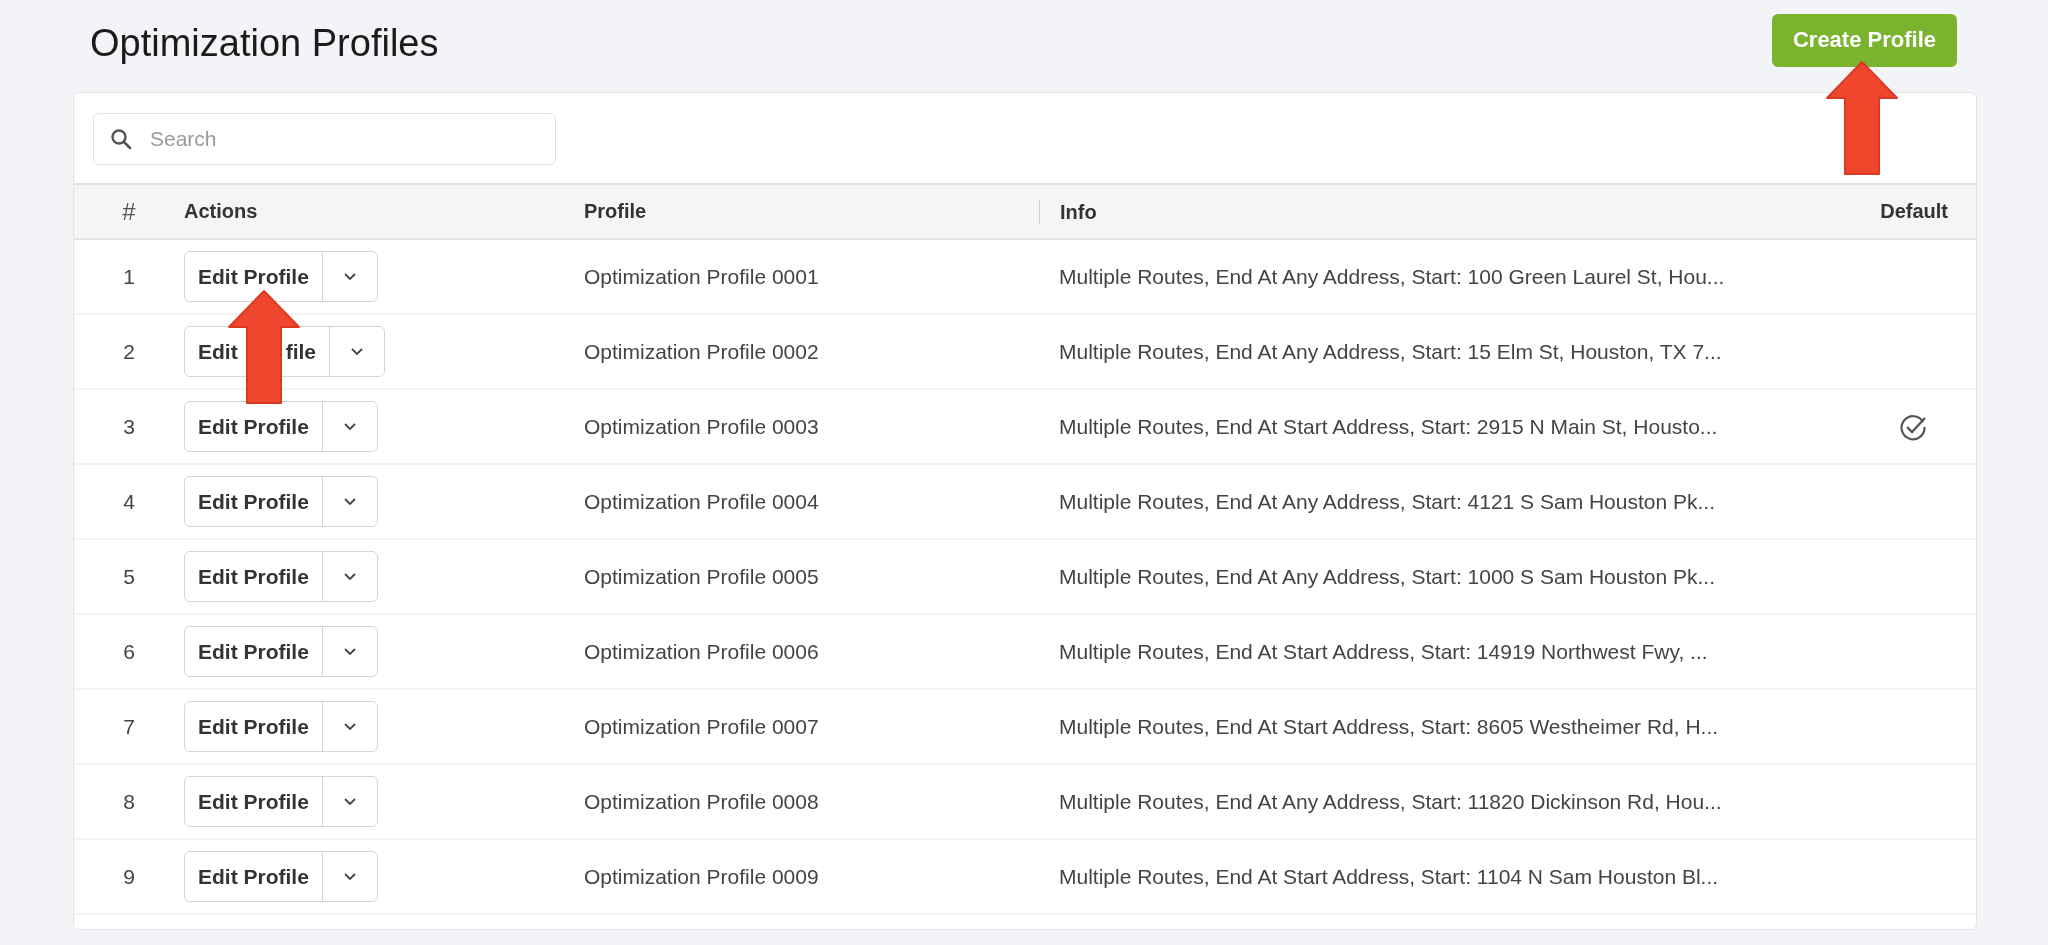 Image resolution: width=2048 pixels, height=945 pixels. I want to click on row-number: 4, so click(129, 501).